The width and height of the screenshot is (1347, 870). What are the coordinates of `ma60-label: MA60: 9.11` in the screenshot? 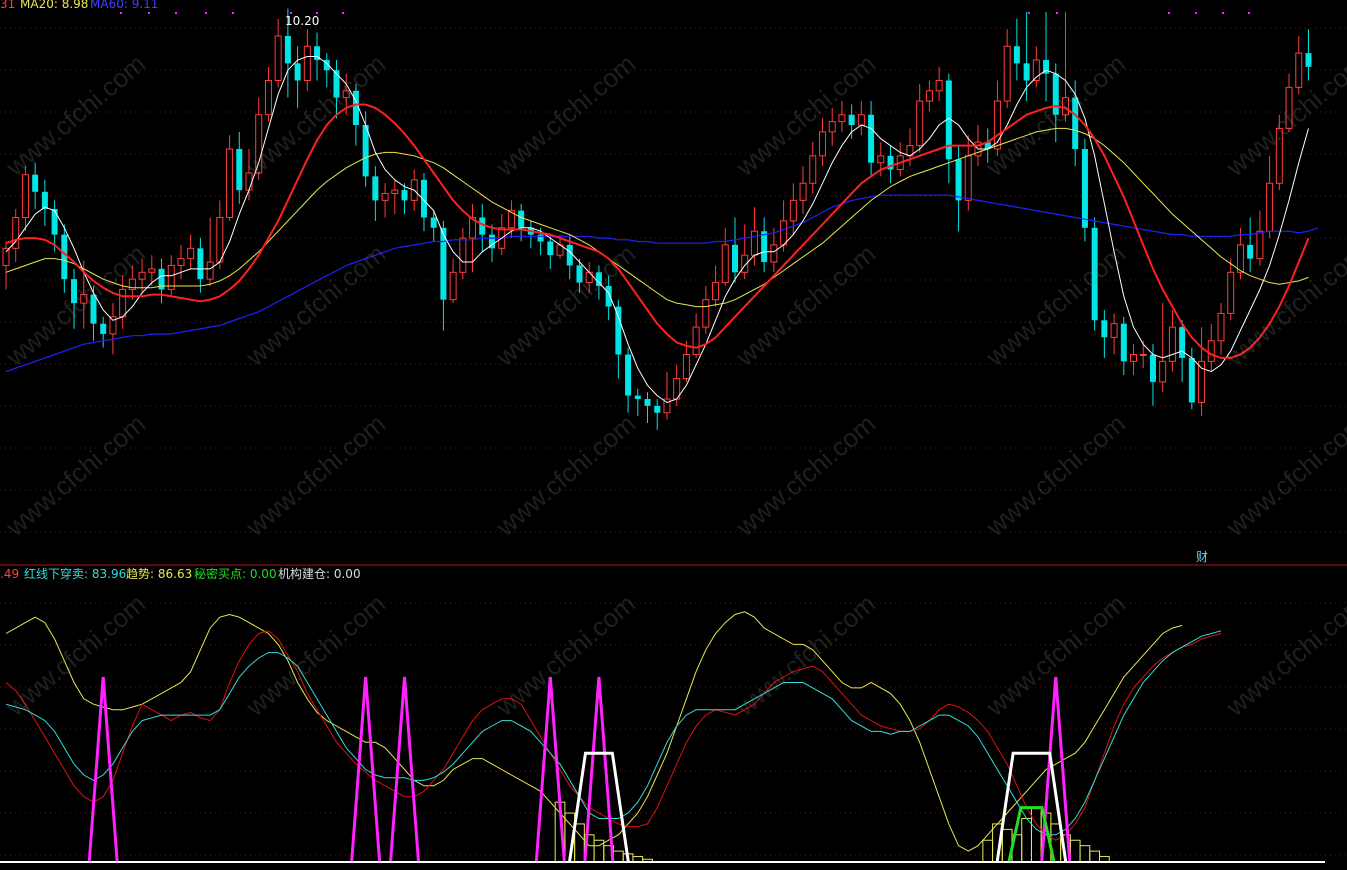 It's located at (124, 5).